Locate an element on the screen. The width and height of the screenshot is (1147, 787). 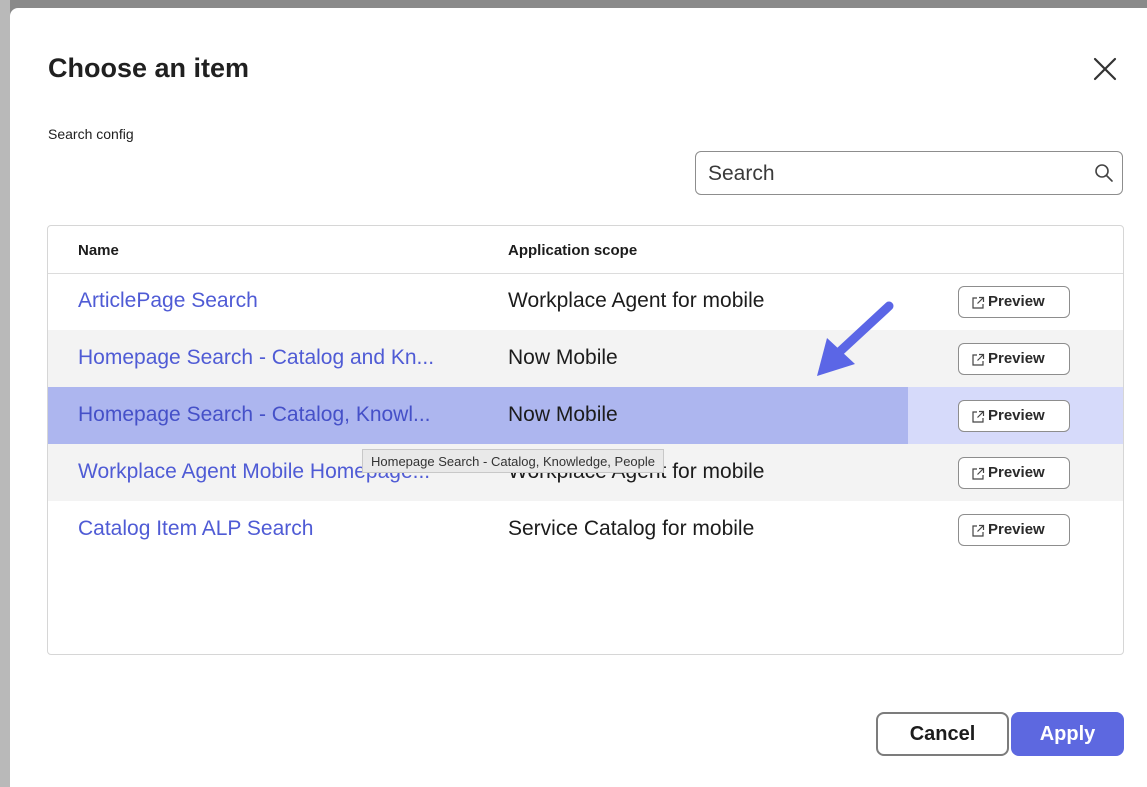
table-header: Name Application scope is located at coordinates (585, 250).